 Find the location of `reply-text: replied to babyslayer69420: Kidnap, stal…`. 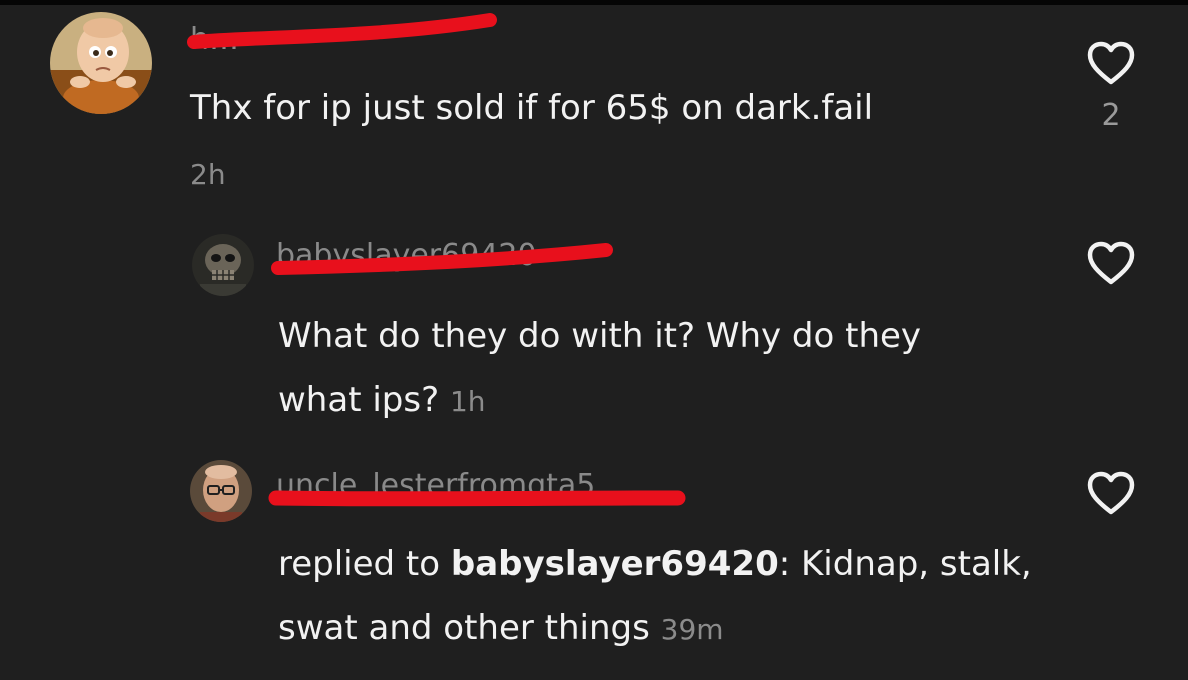

reply-text: replied to babyslayer69420: Kidnap, stal… is located at coordinates (673, 597).